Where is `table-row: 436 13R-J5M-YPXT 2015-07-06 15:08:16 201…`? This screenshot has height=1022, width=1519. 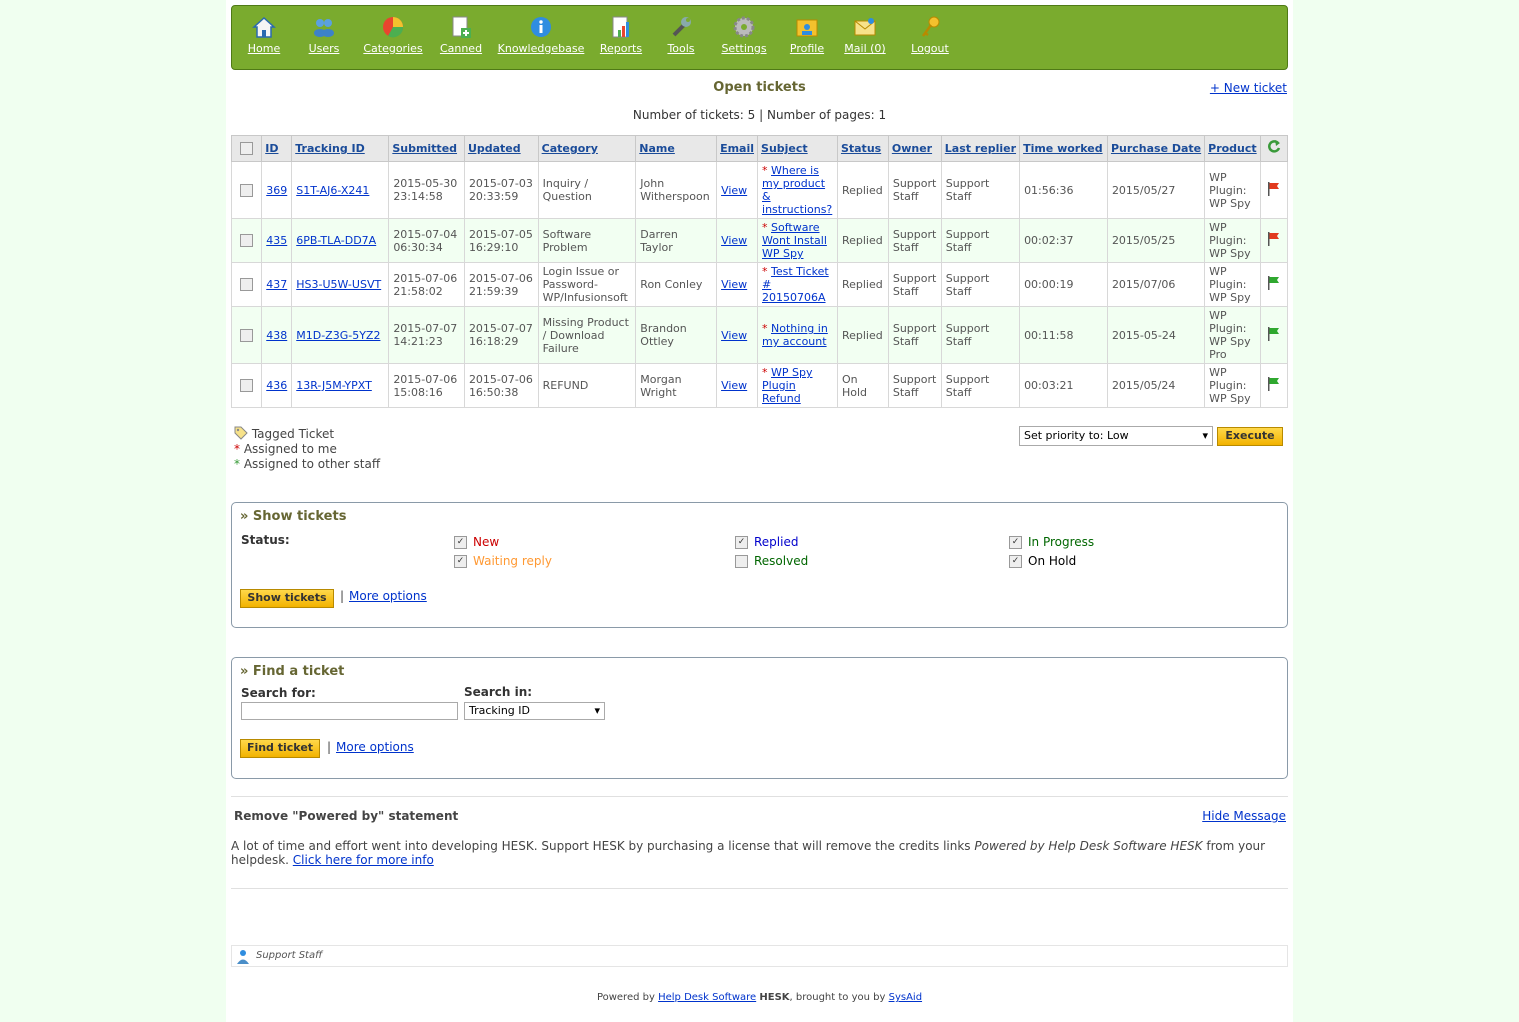
table-row: 436 13R-J5M-YPXT 2015-07-06 15:08:16 201… is located at coordinates (759, 385).